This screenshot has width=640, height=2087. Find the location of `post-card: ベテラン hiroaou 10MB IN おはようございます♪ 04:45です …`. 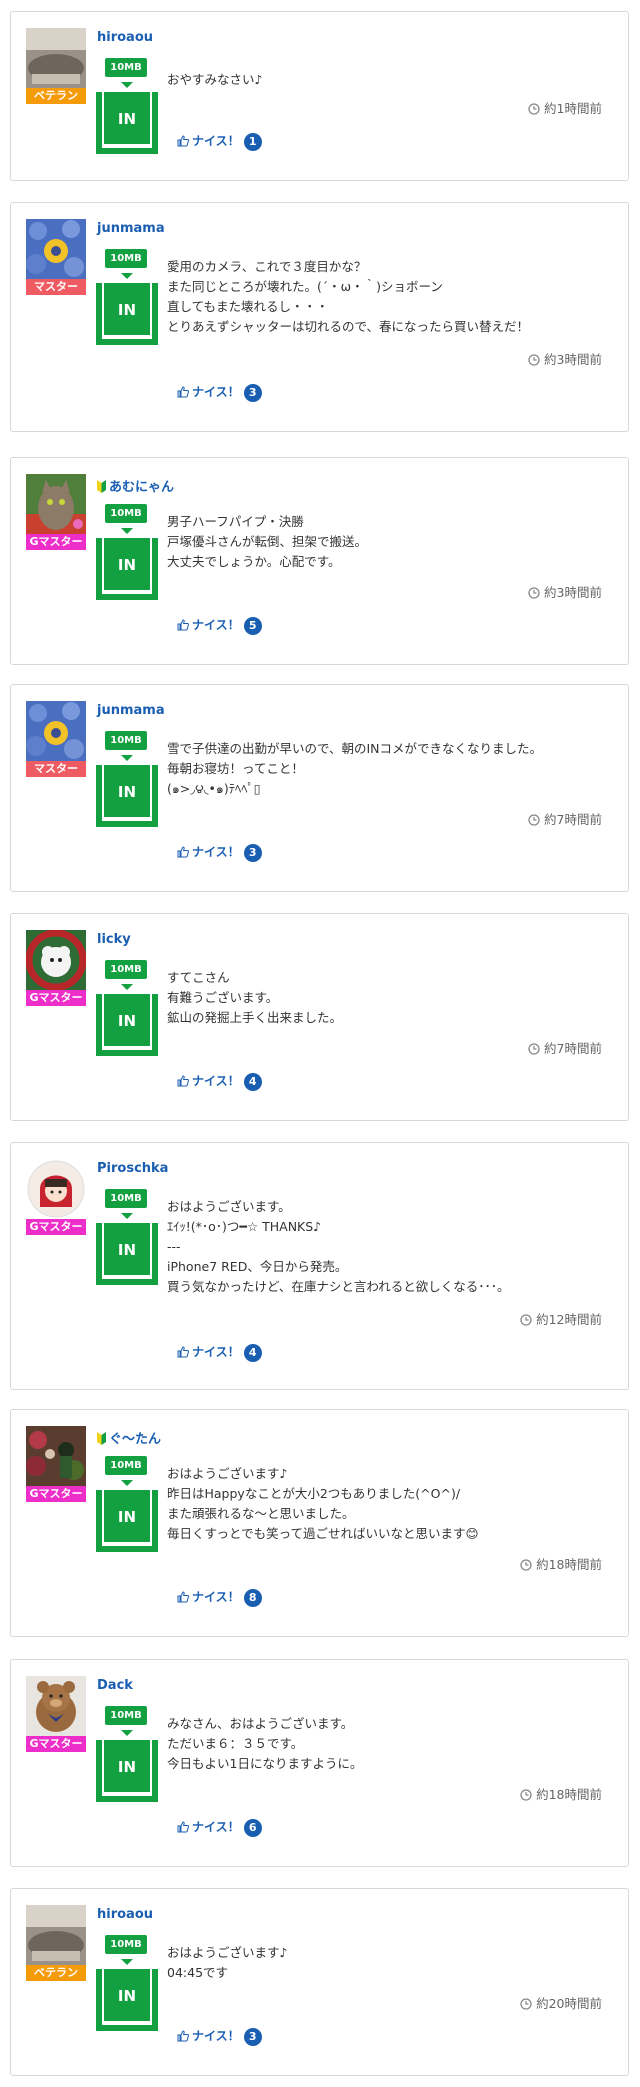

post-card: ベテラン hiroaou 10MB IN おはようございます♪ 04:45です … is located at coordinates (319, 1982).